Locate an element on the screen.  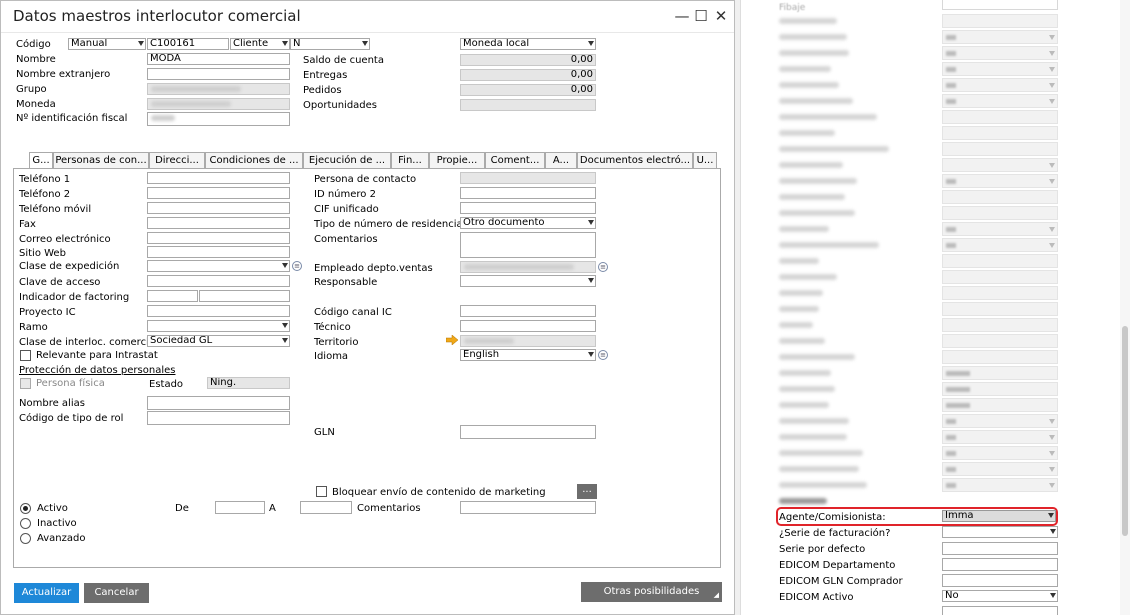
proteccion-datos-link: Protección de datos personales is located at coordinates (97, 371).